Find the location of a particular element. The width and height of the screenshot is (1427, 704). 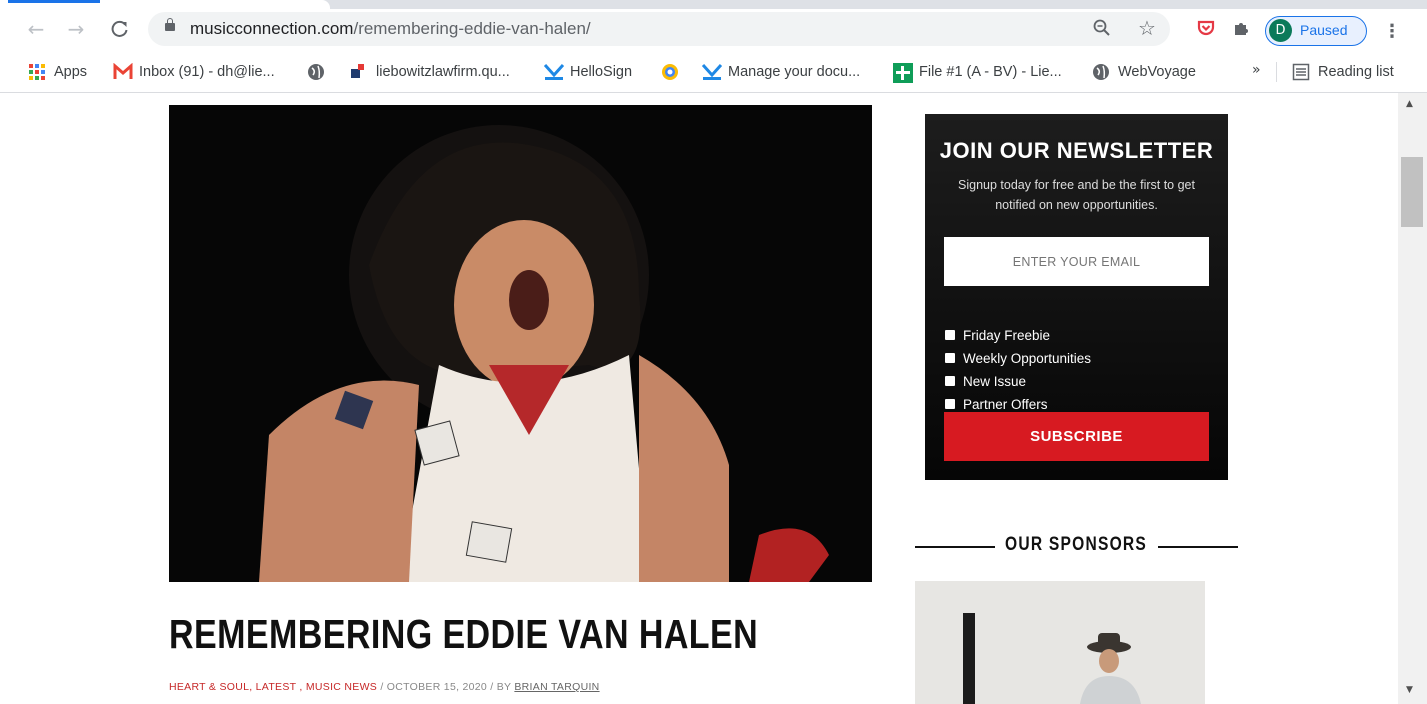

scroll-down-arrow-icon: ▼ is located at coordinates (1409, 690).